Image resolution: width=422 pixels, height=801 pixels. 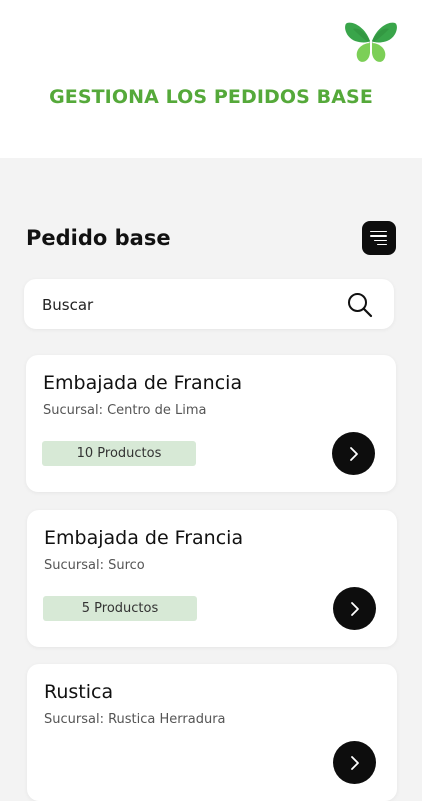 I want to click on page-banner: GESTIONA LOS PEDIDOS BASE, so click(x=211, y=97).